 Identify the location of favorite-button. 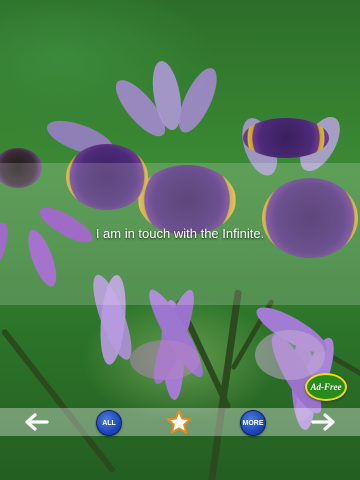
(179, 422).